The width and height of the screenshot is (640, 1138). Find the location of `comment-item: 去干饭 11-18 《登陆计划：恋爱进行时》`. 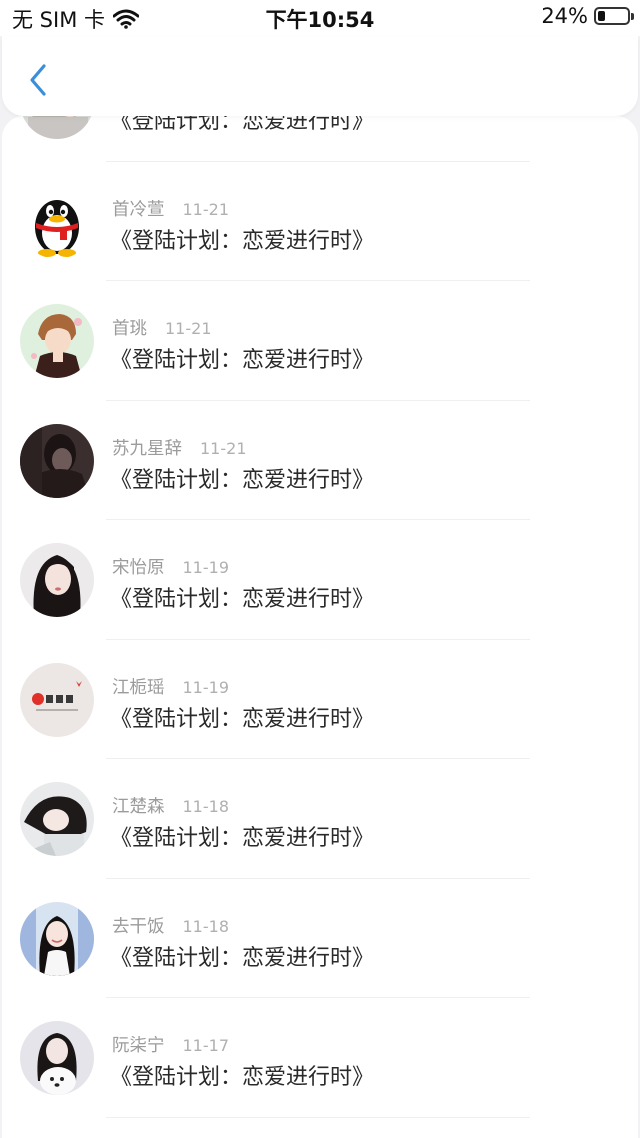

comment-item: 去干饭 11-18 《登陆计划：恋爱进行时》 is located at coordinates (320, 938).